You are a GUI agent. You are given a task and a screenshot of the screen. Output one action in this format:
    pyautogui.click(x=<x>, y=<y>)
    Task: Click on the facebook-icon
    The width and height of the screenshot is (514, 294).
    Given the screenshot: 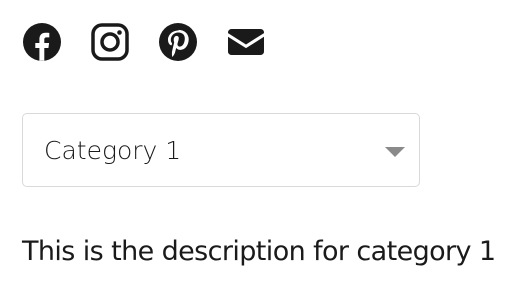 What is the action you would take?
    pyautogui.click(x=42, y=42)
    